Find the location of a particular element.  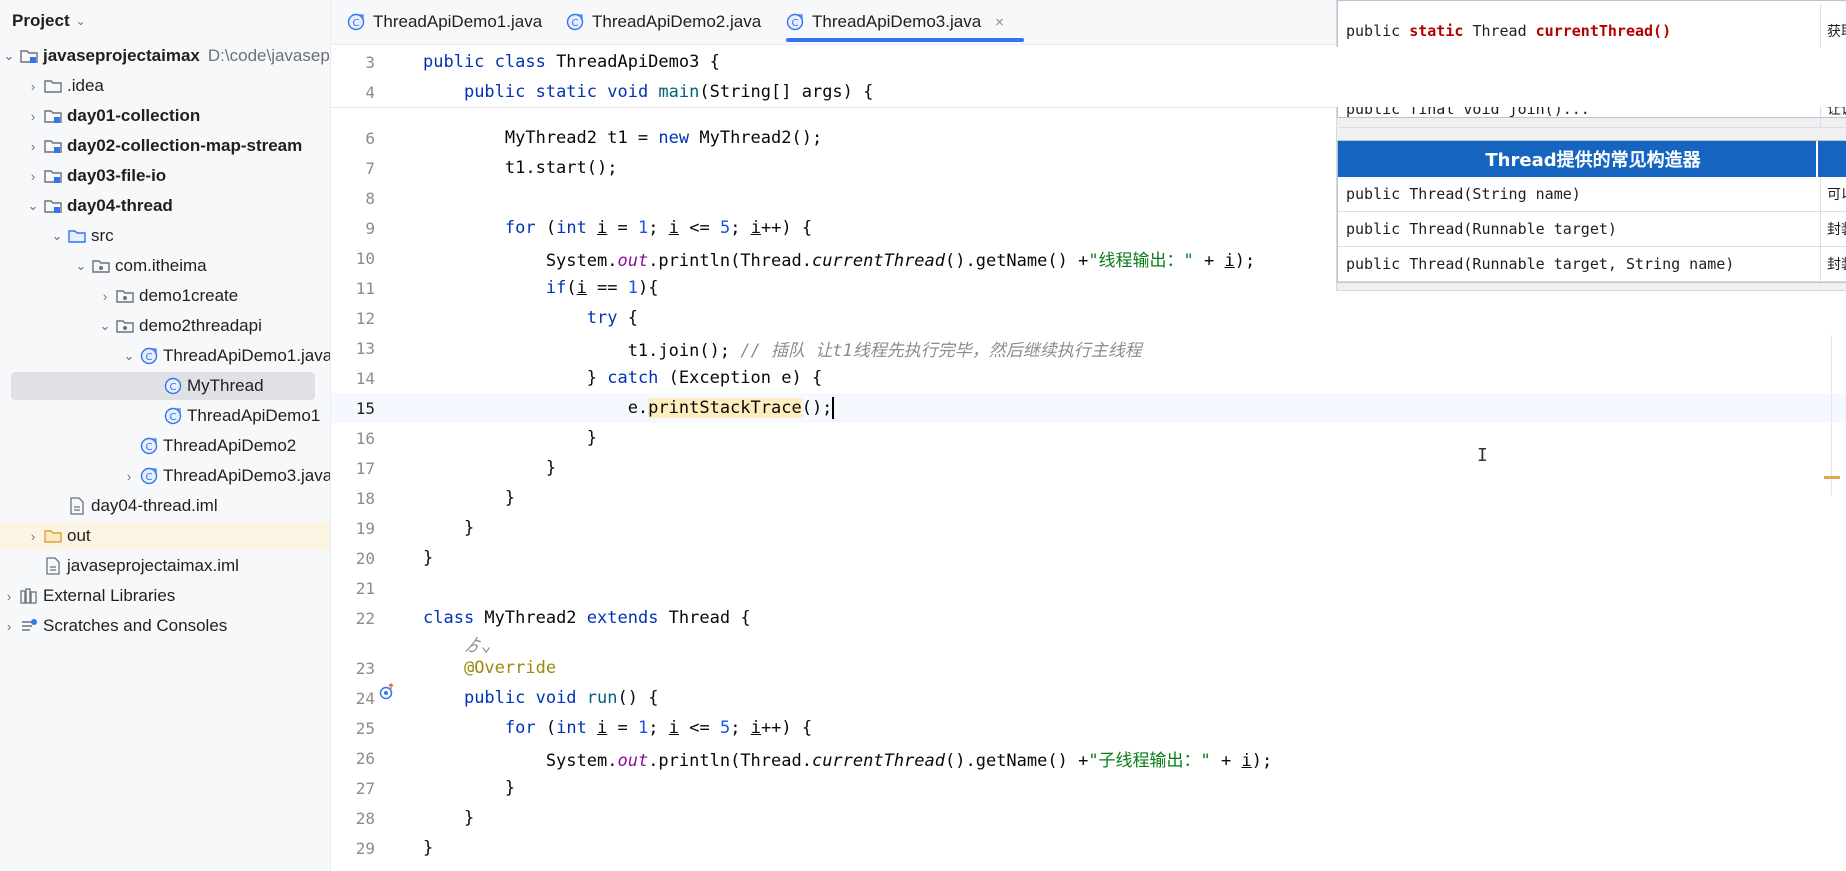

tree-item: ⌄ src is located at coordinates (165, 236).